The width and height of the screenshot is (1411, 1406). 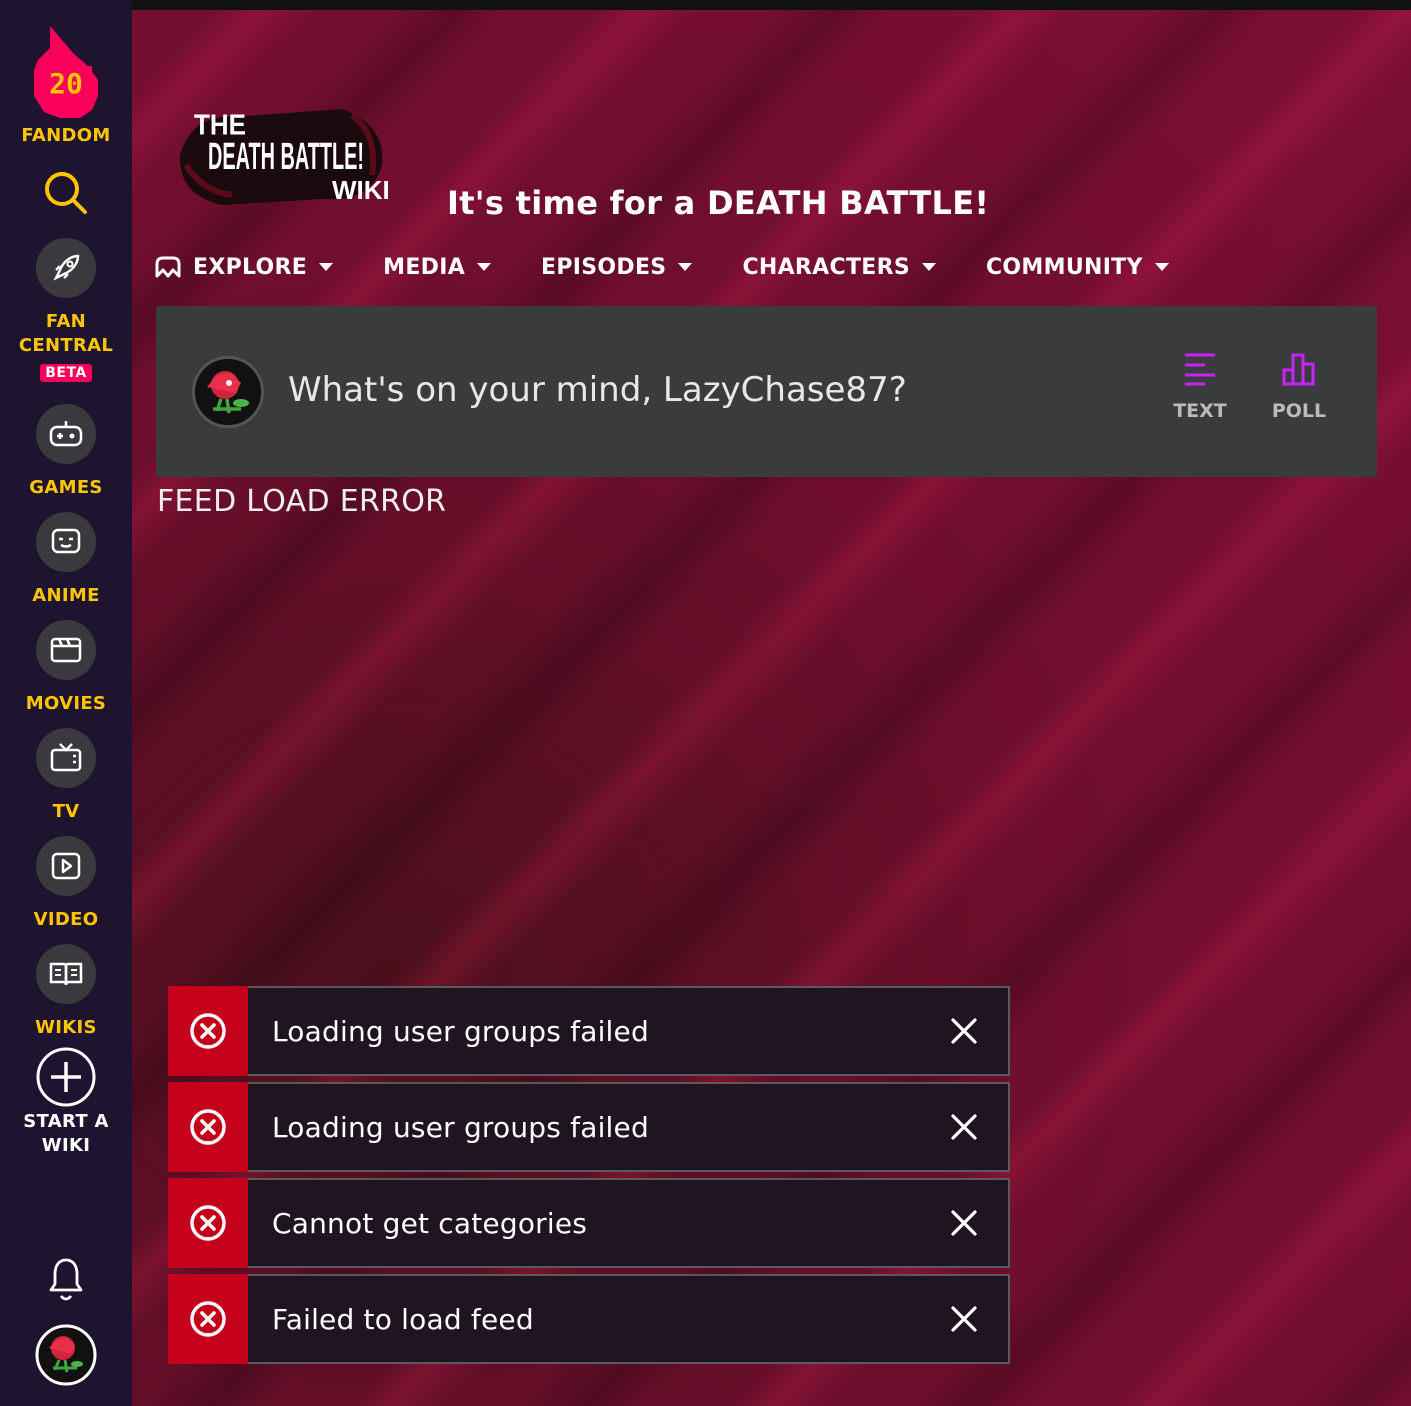 I want to click on nav-media-label: MEDIA, so click(x=424, y=267).